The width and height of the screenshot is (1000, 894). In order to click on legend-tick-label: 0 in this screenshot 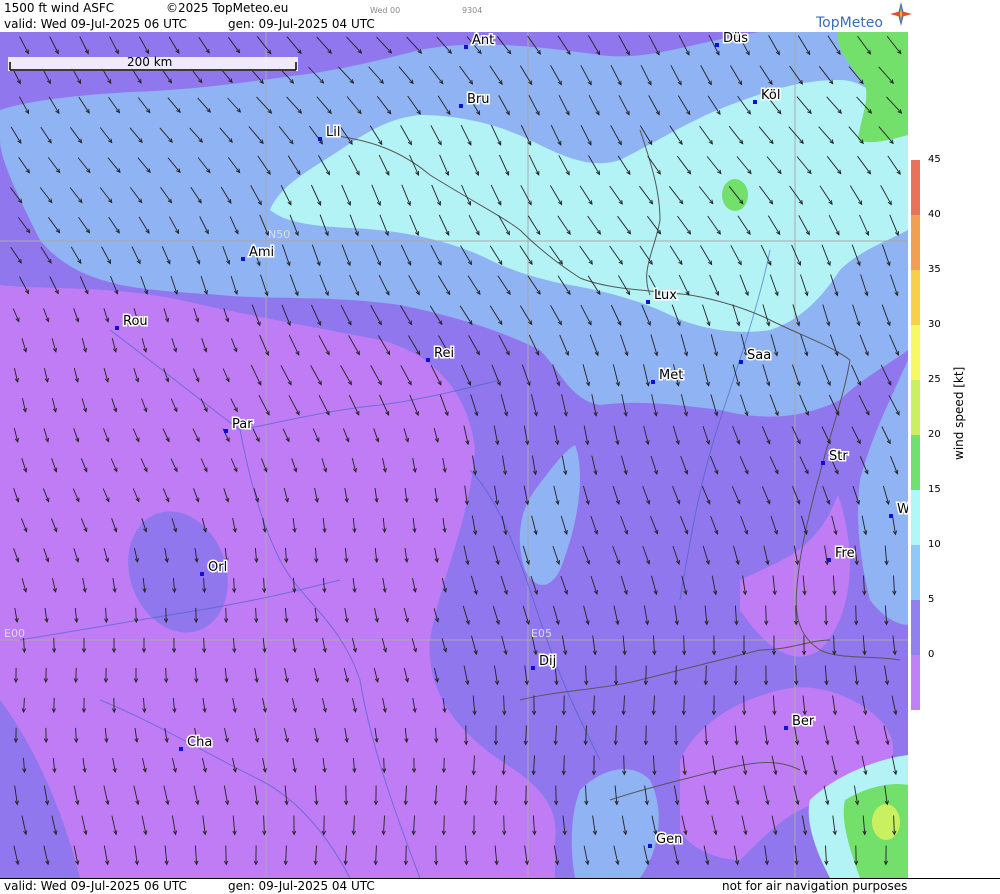, I will do `click(931, 654)`.